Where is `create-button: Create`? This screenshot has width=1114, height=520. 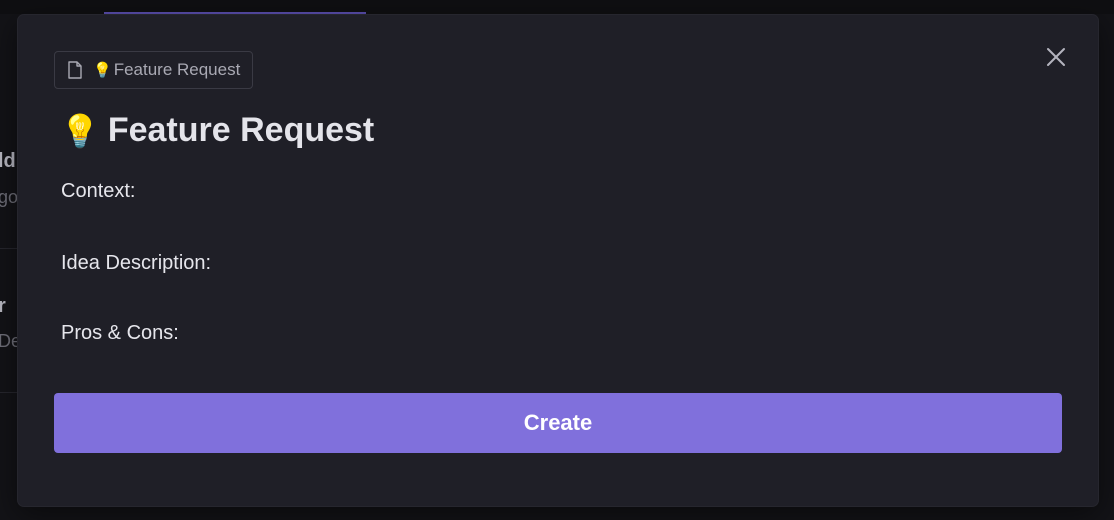
create-button: Create is located at coordinates (558, 423).